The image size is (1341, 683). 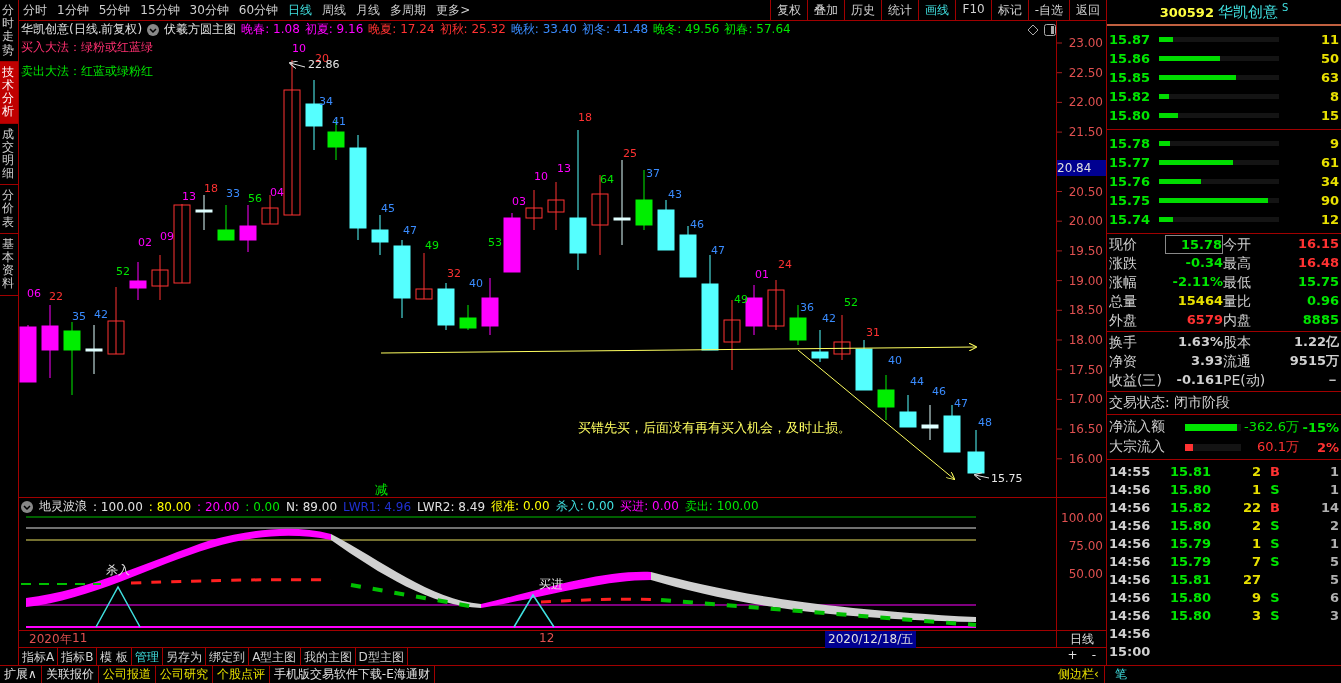 What do you see at coordinates (863, 10) in the screenshot?
I see `toolbar-button: 历史` at bounding box center [863, 10].